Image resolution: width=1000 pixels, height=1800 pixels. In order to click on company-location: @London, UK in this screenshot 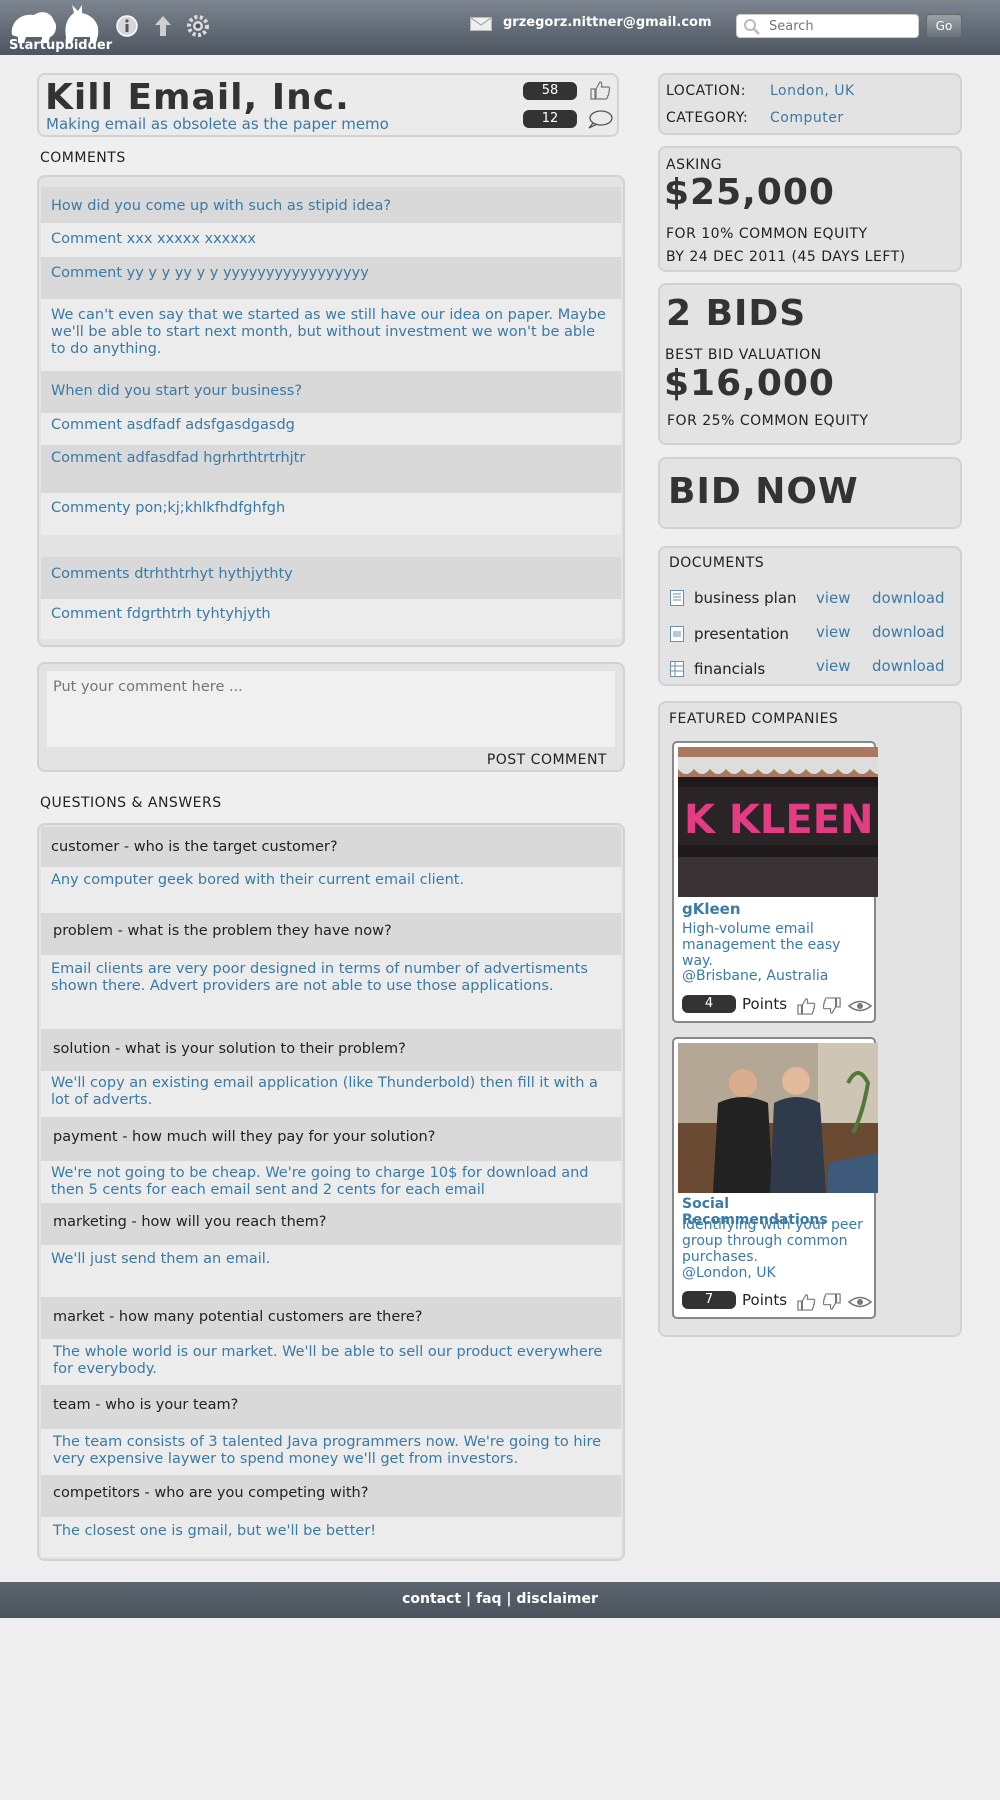, I will do `click(729, 1273)`.